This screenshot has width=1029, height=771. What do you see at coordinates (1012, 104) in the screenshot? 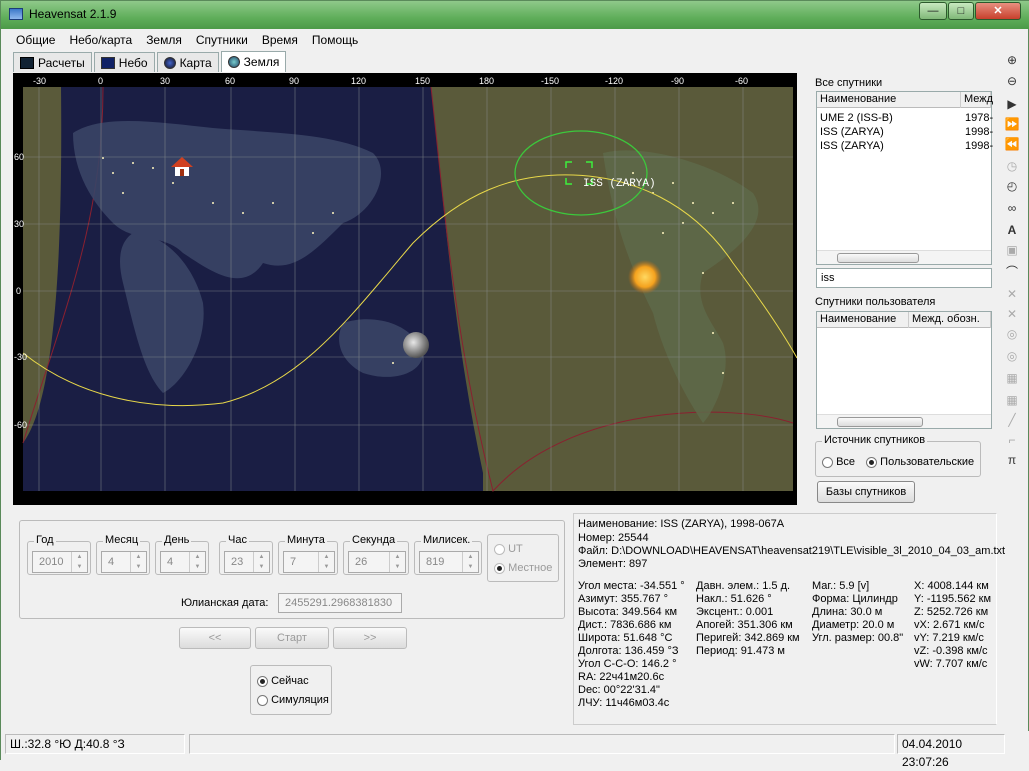
I see `play-icon: ▶` at bounding box center [1012, 104].